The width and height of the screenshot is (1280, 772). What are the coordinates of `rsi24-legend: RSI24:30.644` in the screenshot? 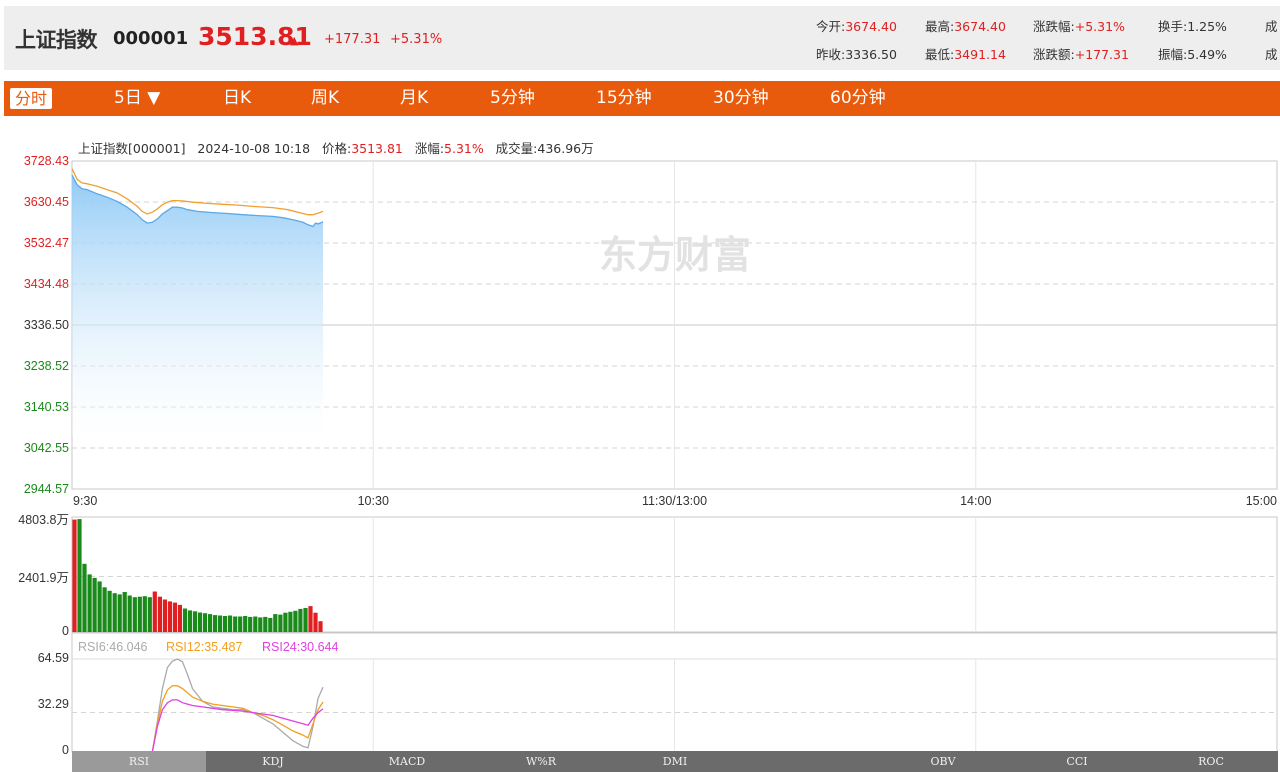 It's located at (300, 647).